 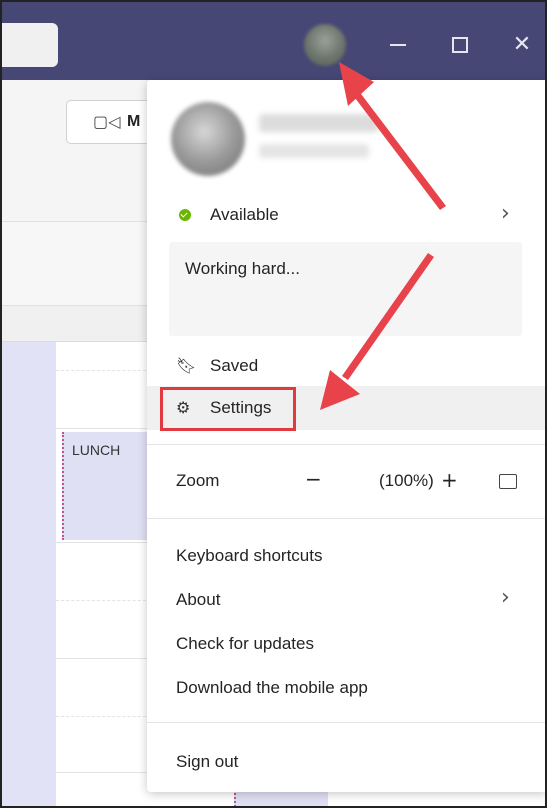 I want to click on available-status-icon, so click(x=185, y=215).